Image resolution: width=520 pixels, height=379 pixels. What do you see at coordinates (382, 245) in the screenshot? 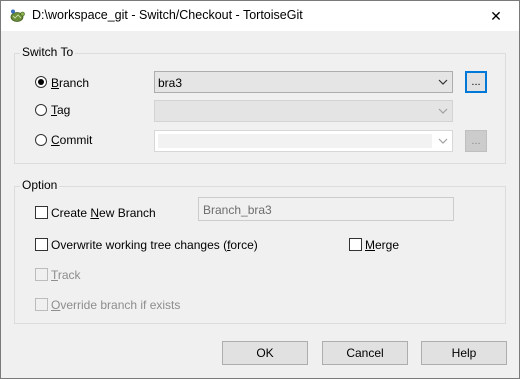
I see `merge-label: Merge` at bounding box center [382, 245].